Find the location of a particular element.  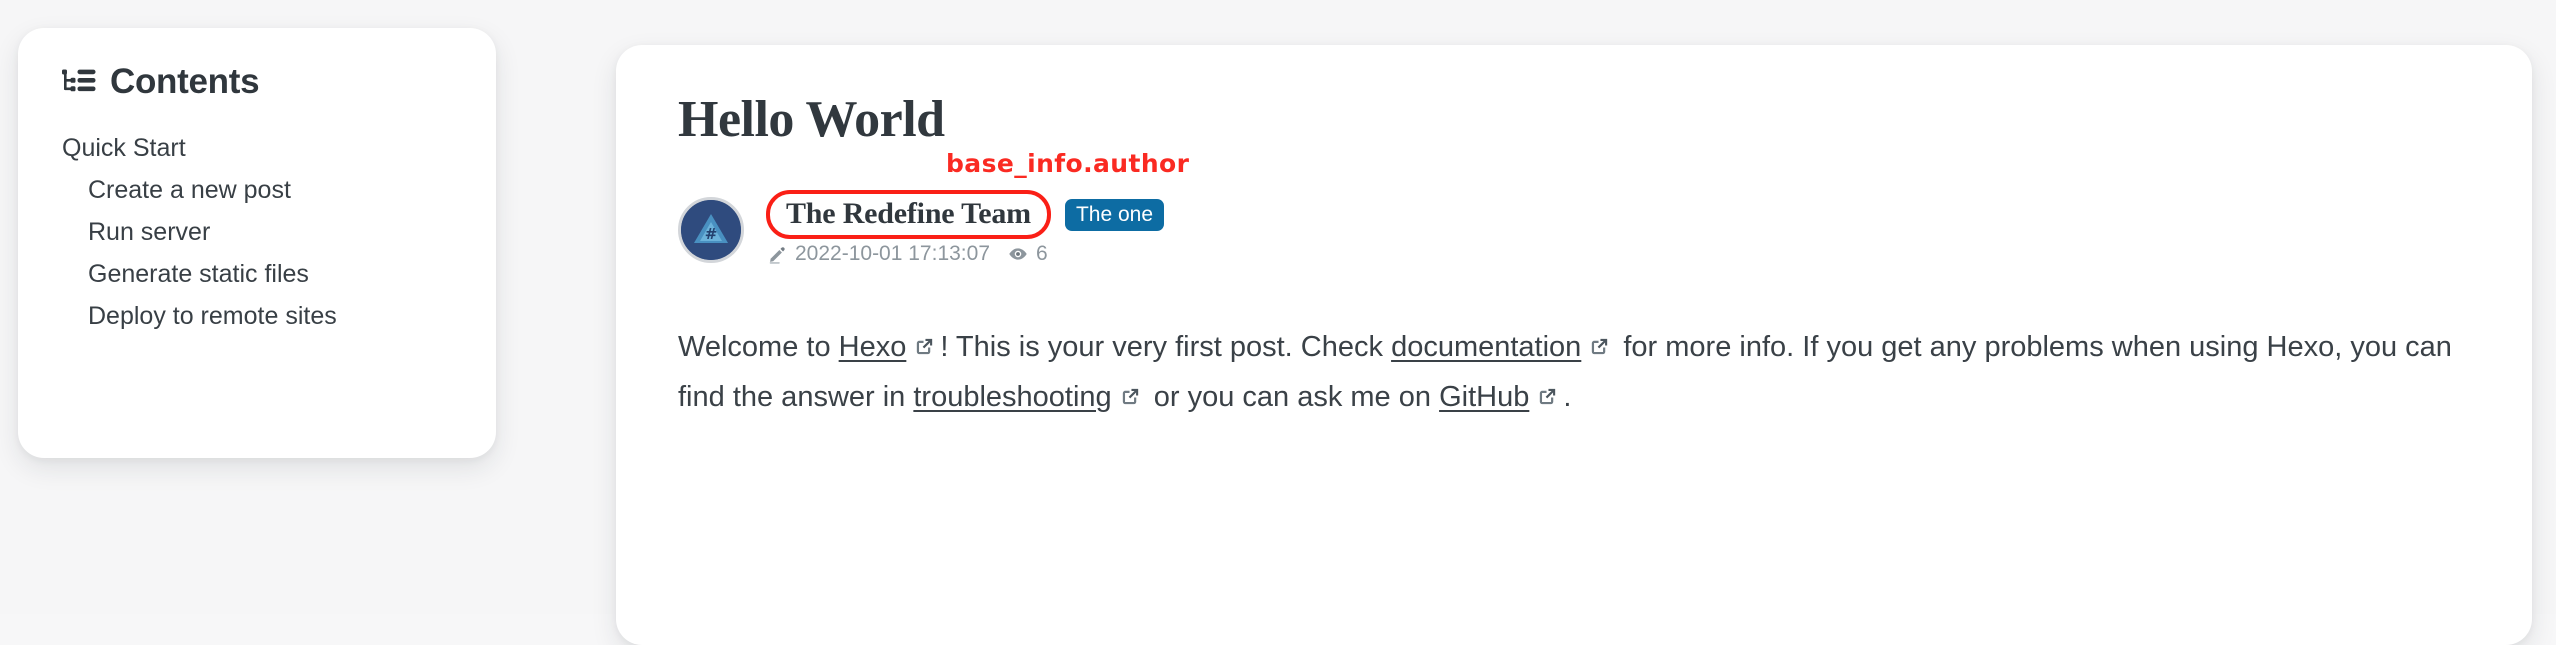

avatar: # is located at coordinates (711, 230).